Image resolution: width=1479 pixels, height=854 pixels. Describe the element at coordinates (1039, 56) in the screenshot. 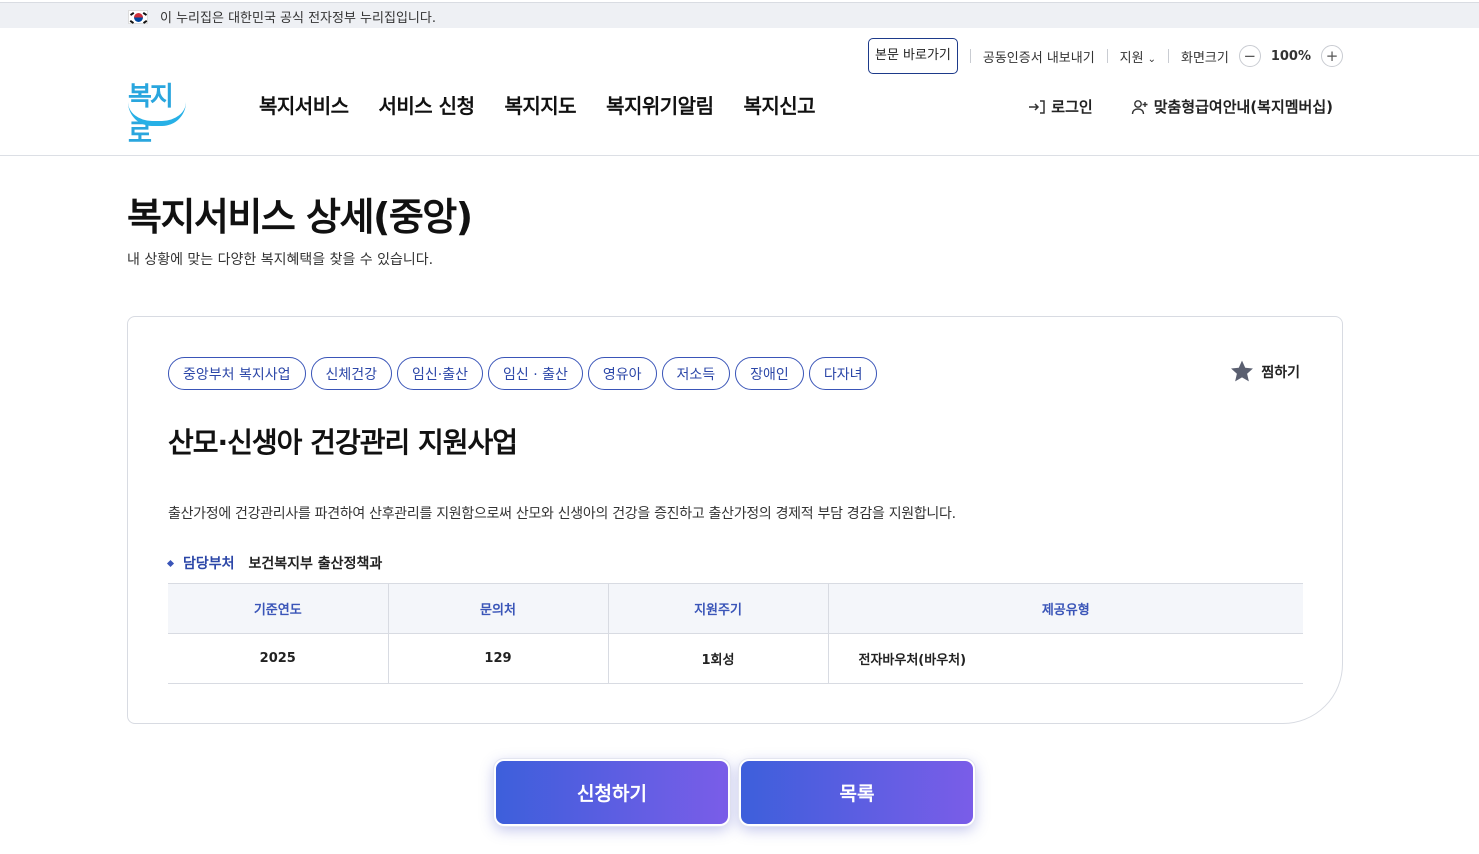

I see `cert-export-link: 공동인증서 내보내기` at that location.